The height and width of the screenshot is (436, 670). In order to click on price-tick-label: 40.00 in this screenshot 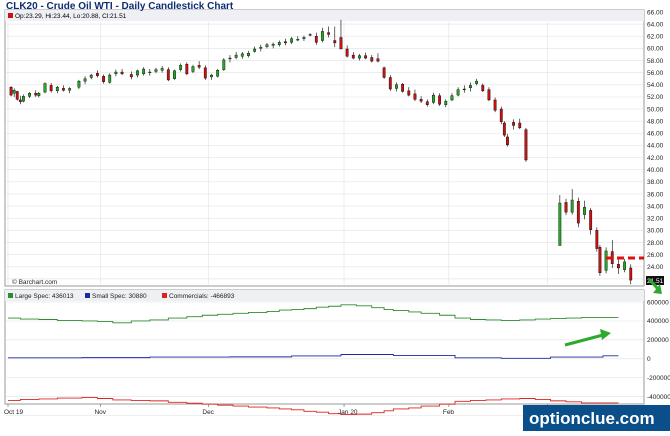, I will do `click(655, 170)`.